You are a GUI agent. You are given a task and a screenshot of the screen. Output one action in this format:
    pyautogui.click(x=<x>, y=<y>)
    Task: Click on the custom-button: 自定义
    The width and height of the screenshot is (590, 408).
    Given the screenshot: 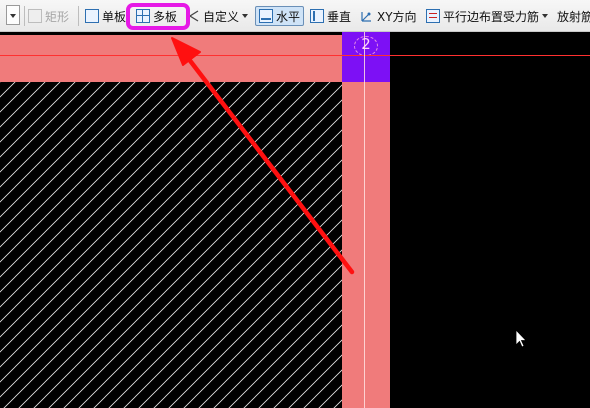 What is the action you would take?
    pyautogui.click(x=218, y=16)
    